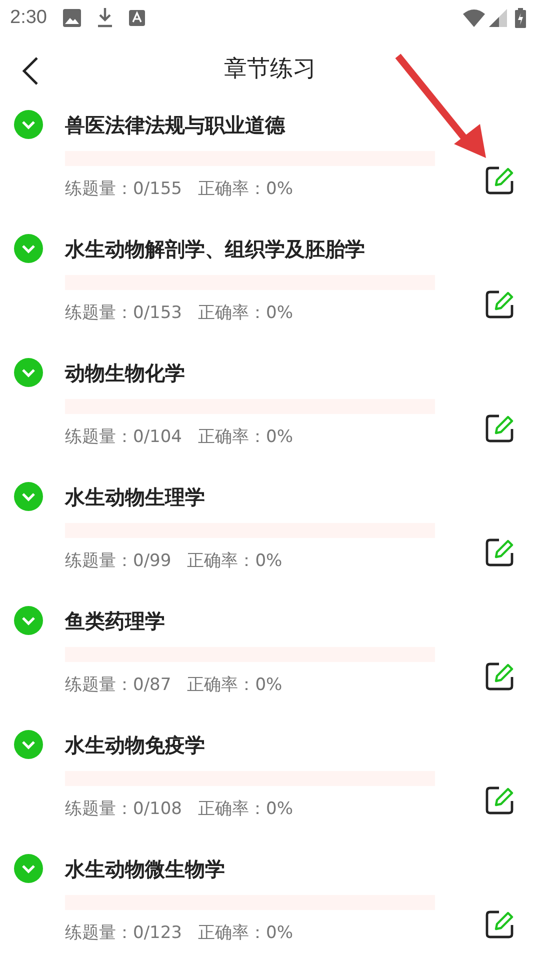 The height and width of the screenshot is (960, 540). What do you see at coordinates (118, 561) in the screenshot?
I see `question-count: 练题量：0/99` at bounding box center [118, 561].